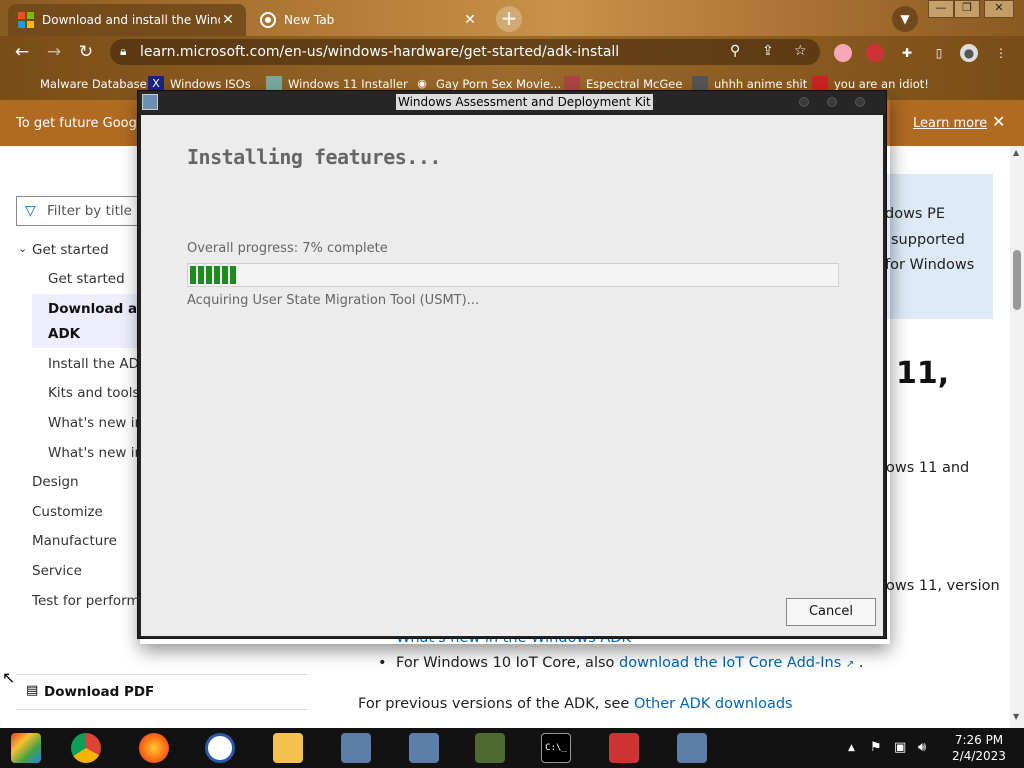 The height and width of the screenshot is (768, 1024). Describe the element at coordinates (55, 482) in the screenshot. I see `toc-design: Design` at that location.